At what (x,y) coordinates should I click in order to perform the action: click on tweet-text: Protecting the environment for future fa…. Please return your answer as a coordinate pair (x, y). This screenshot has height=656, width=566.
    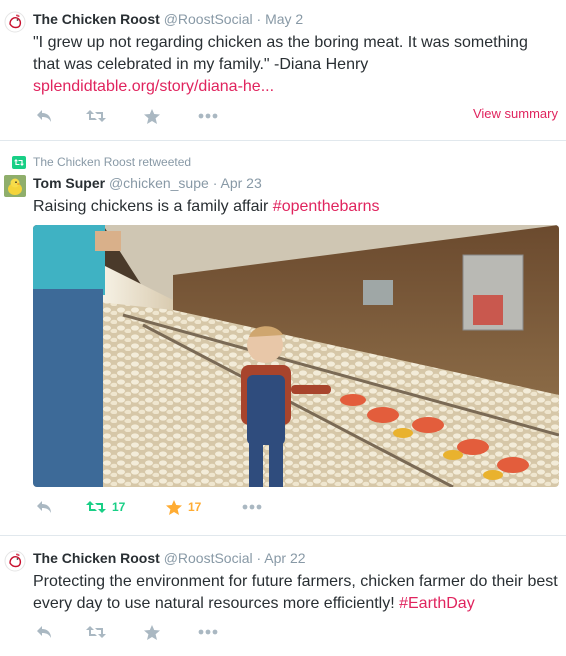
    Looking at the image, I should click on (295, 593).